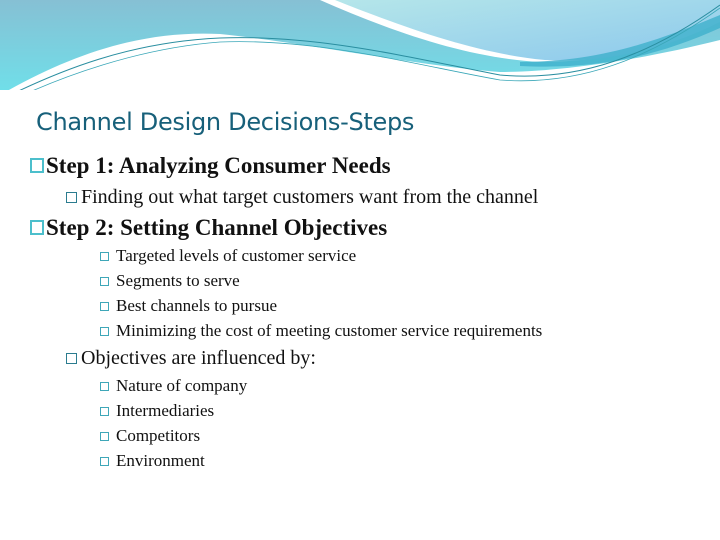 Image resolution: width=720 pixels, height=540 pixels. Describe the element at coordinates (158, 435) in the screenshot. I see `influence-item: Competitors` at that location.